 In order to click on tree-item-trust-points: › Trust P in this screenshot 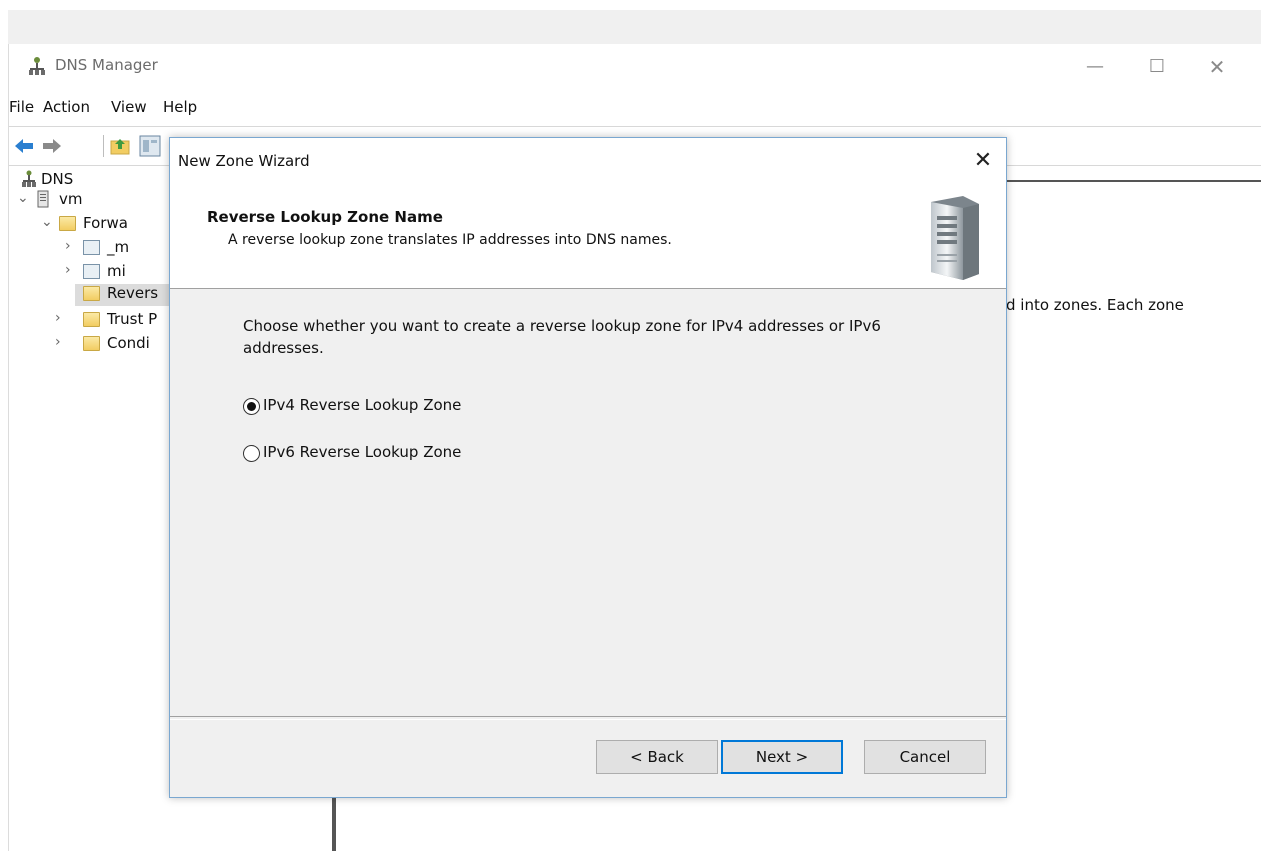, I will do `click(118, 321)`.